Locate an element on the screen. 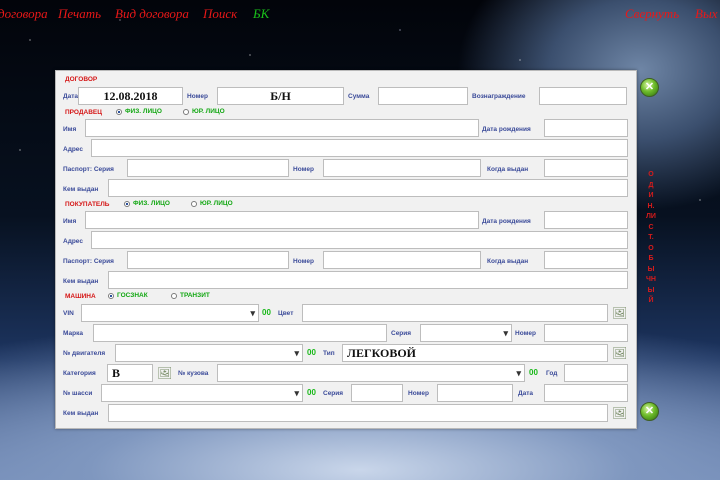  type-label: Тип is located at coordinates (329, 353).